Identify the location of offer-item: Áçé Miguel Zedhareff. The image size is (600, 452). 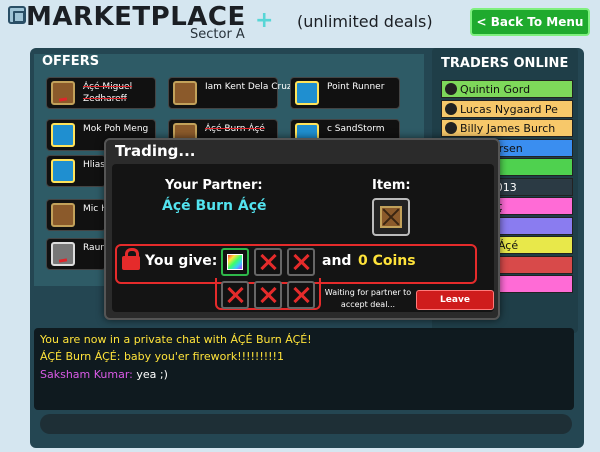
(101, 93).